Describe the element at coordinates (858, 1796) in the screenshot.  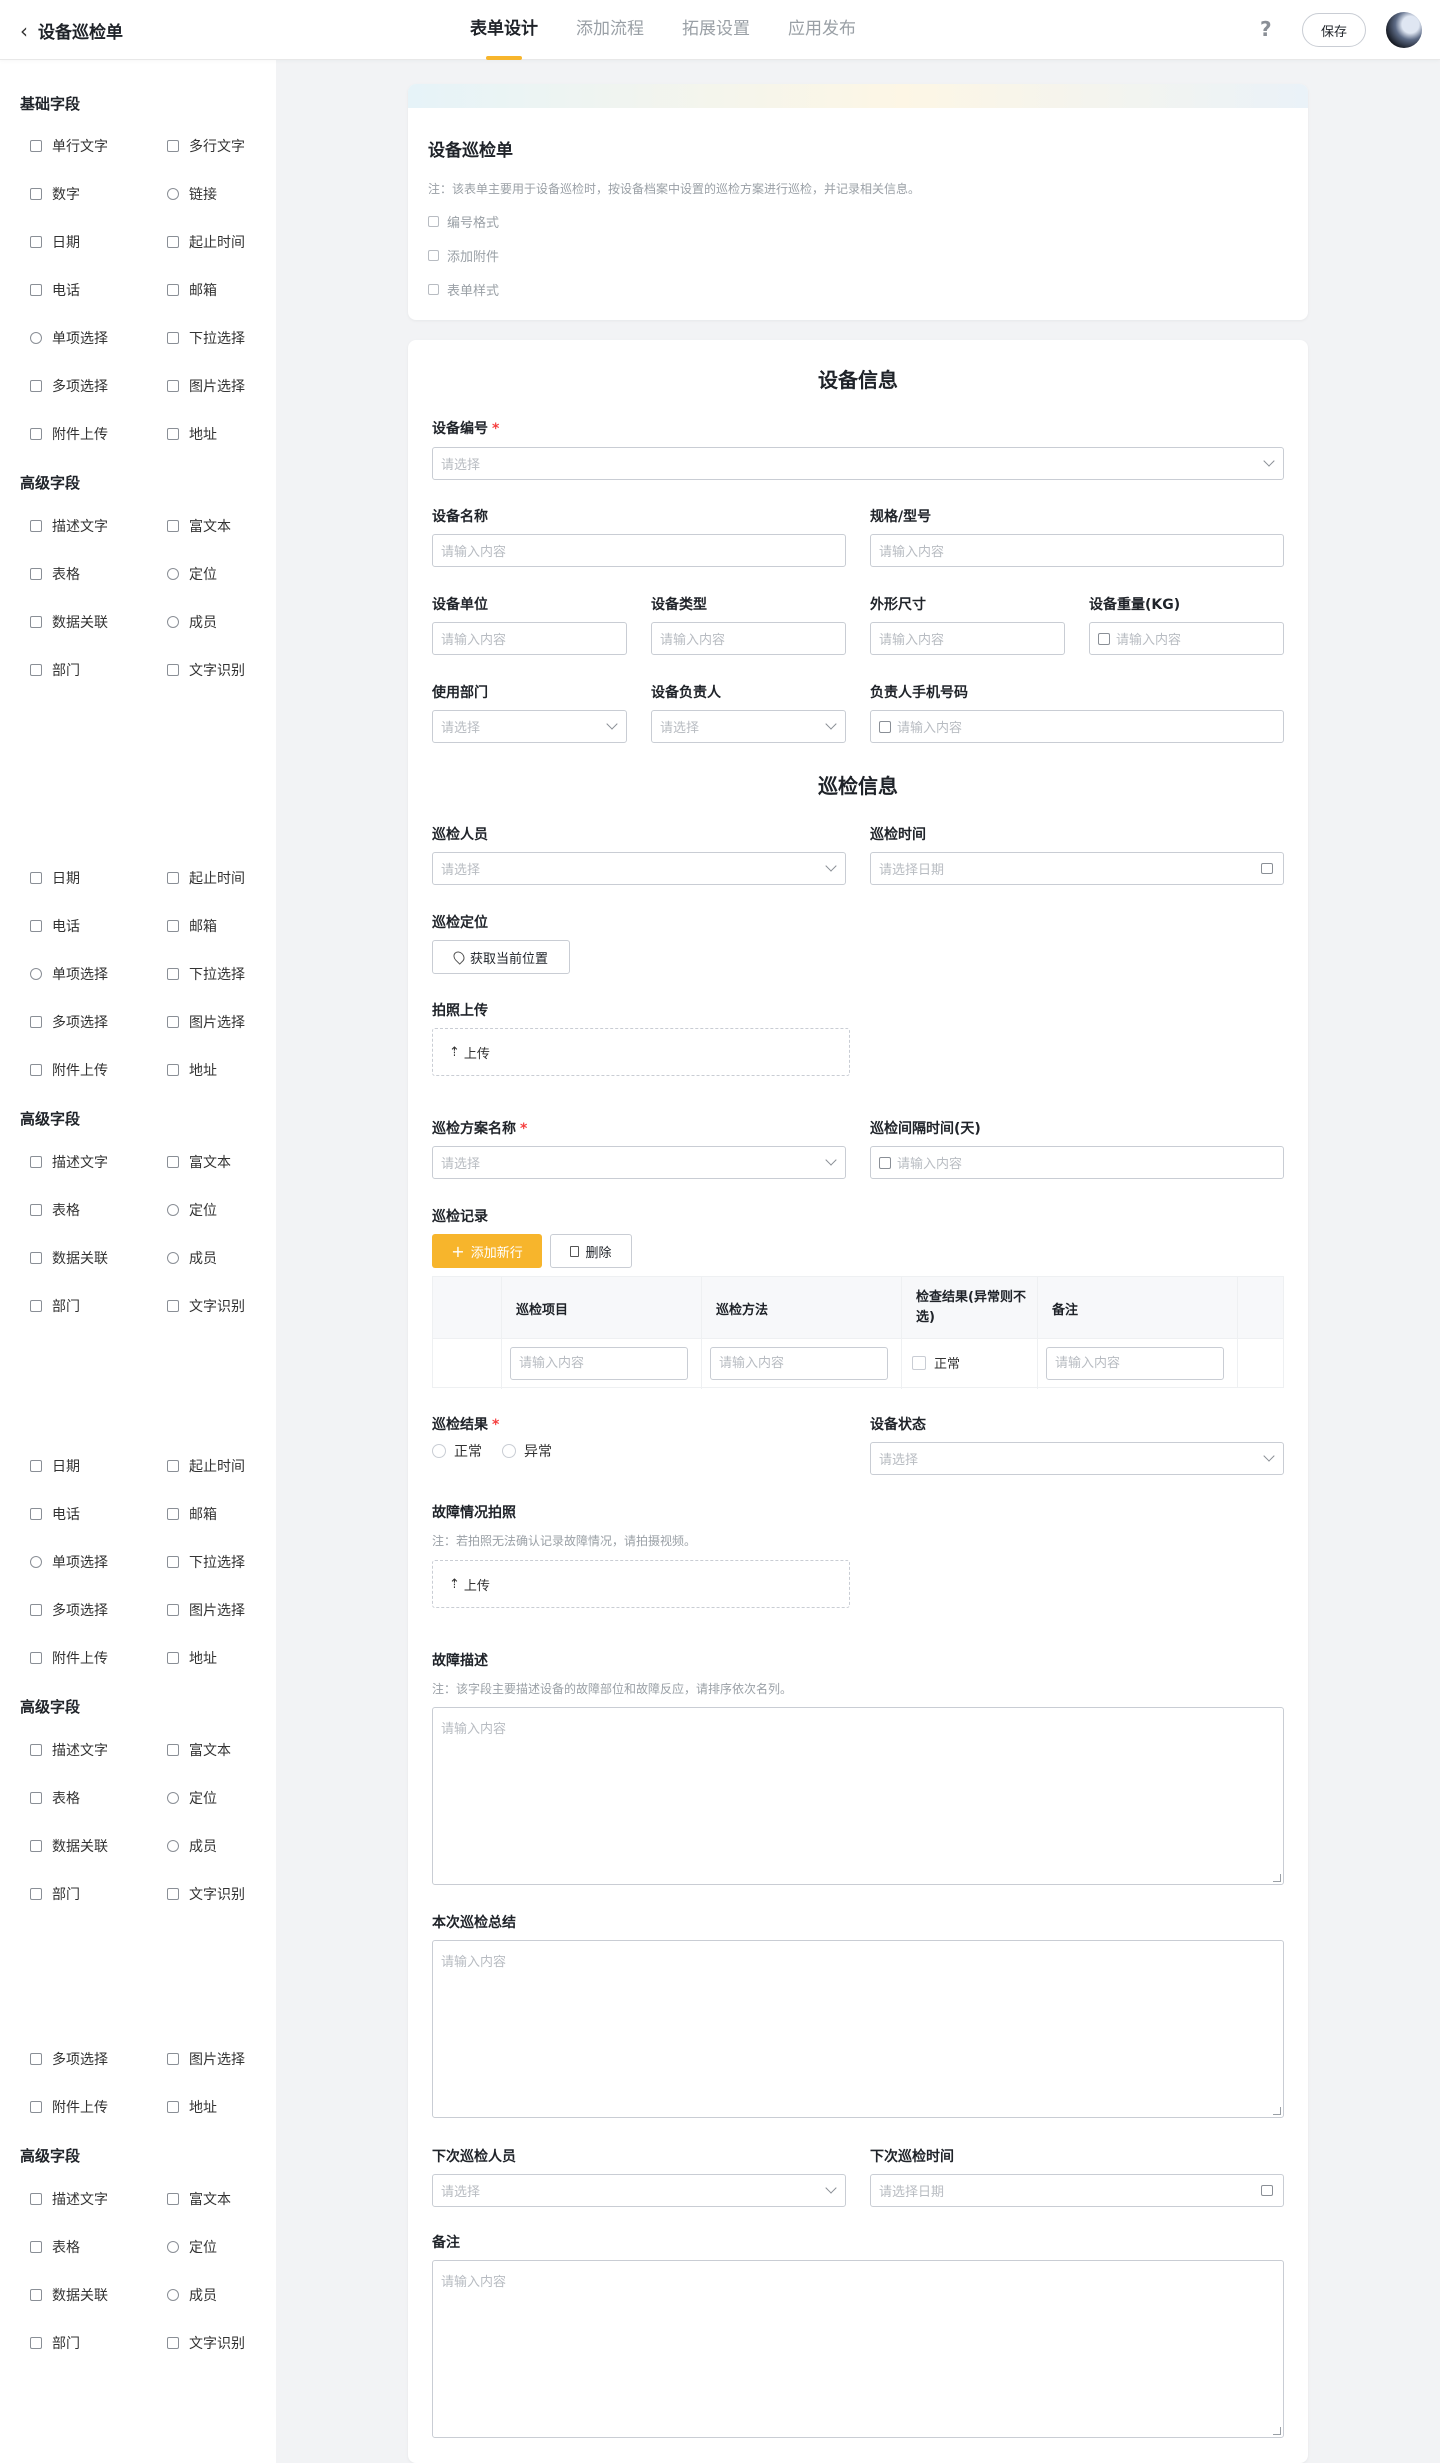
I see `fault-desc-textarea: 请输入内容` at that location.